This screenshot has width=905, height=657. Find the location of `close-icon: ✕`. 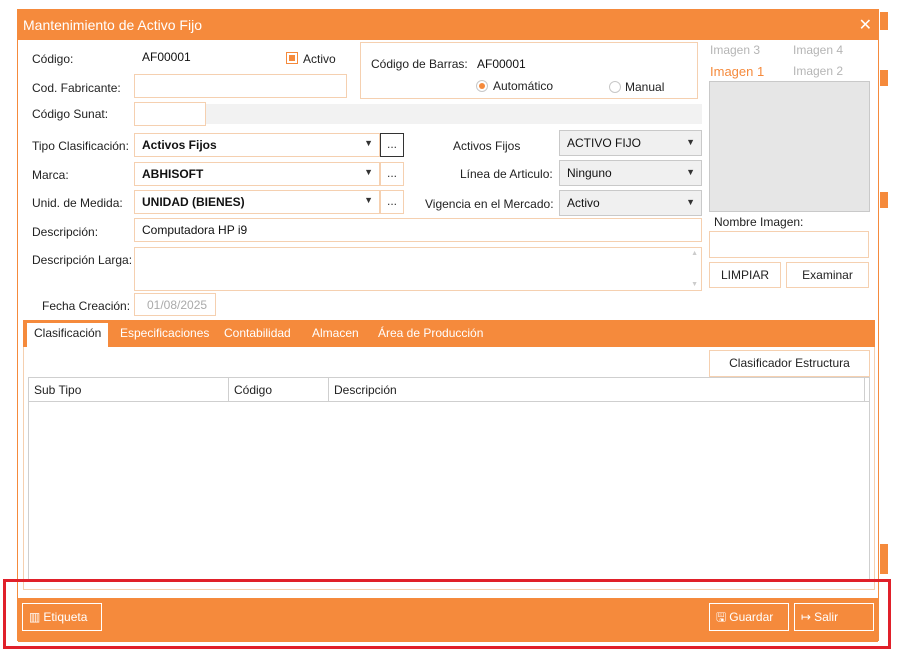

close-icon: ✕ is located at coordinates (865, 25).